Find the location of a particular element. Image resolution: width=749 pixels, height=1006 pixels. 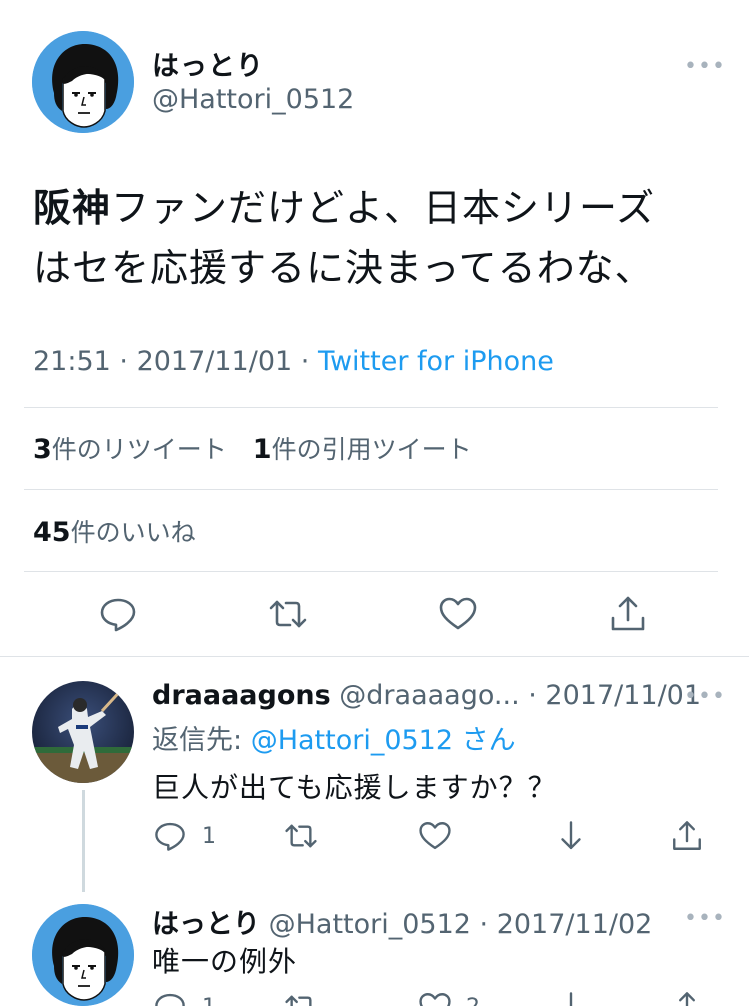

like-count: 2 is located at coordinates (473, 1000).